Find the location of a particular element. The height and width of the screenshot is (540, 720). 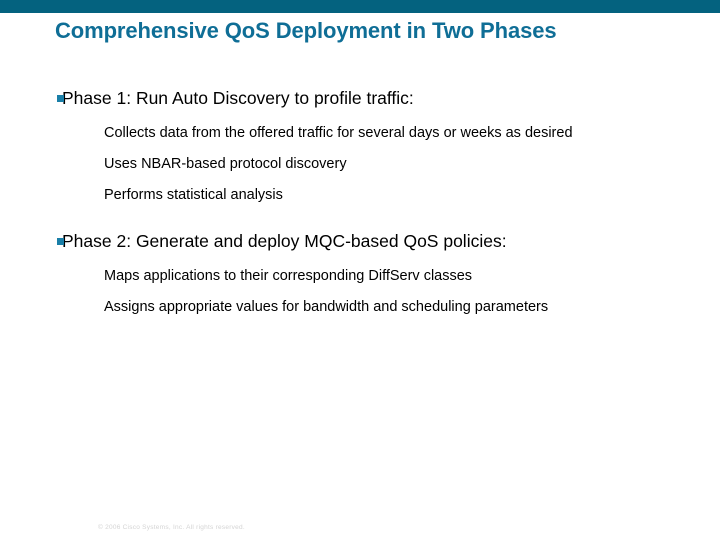

top-accent-bar is located at coordinates (360, 6).